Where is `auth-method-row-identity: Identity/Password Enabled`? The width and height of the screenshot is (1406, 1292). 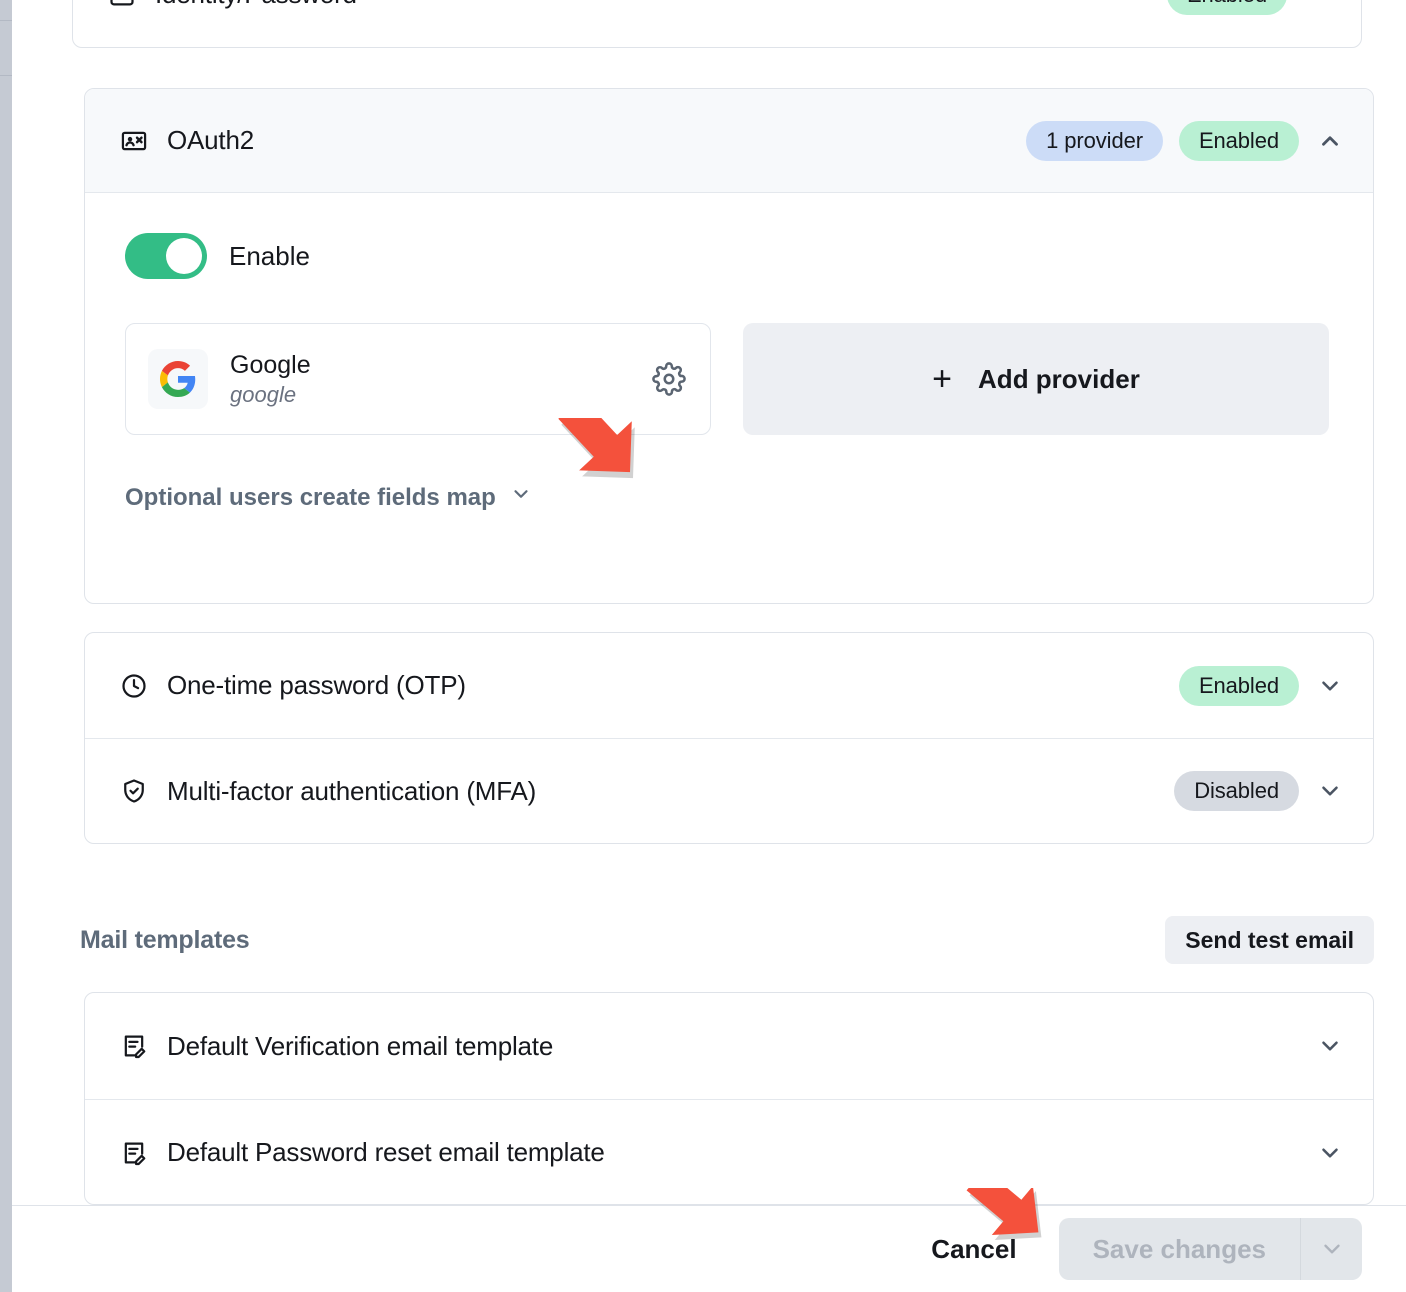
auth-method-row-identity: Identity/Password Enabled is located at coordinates (717, 24).